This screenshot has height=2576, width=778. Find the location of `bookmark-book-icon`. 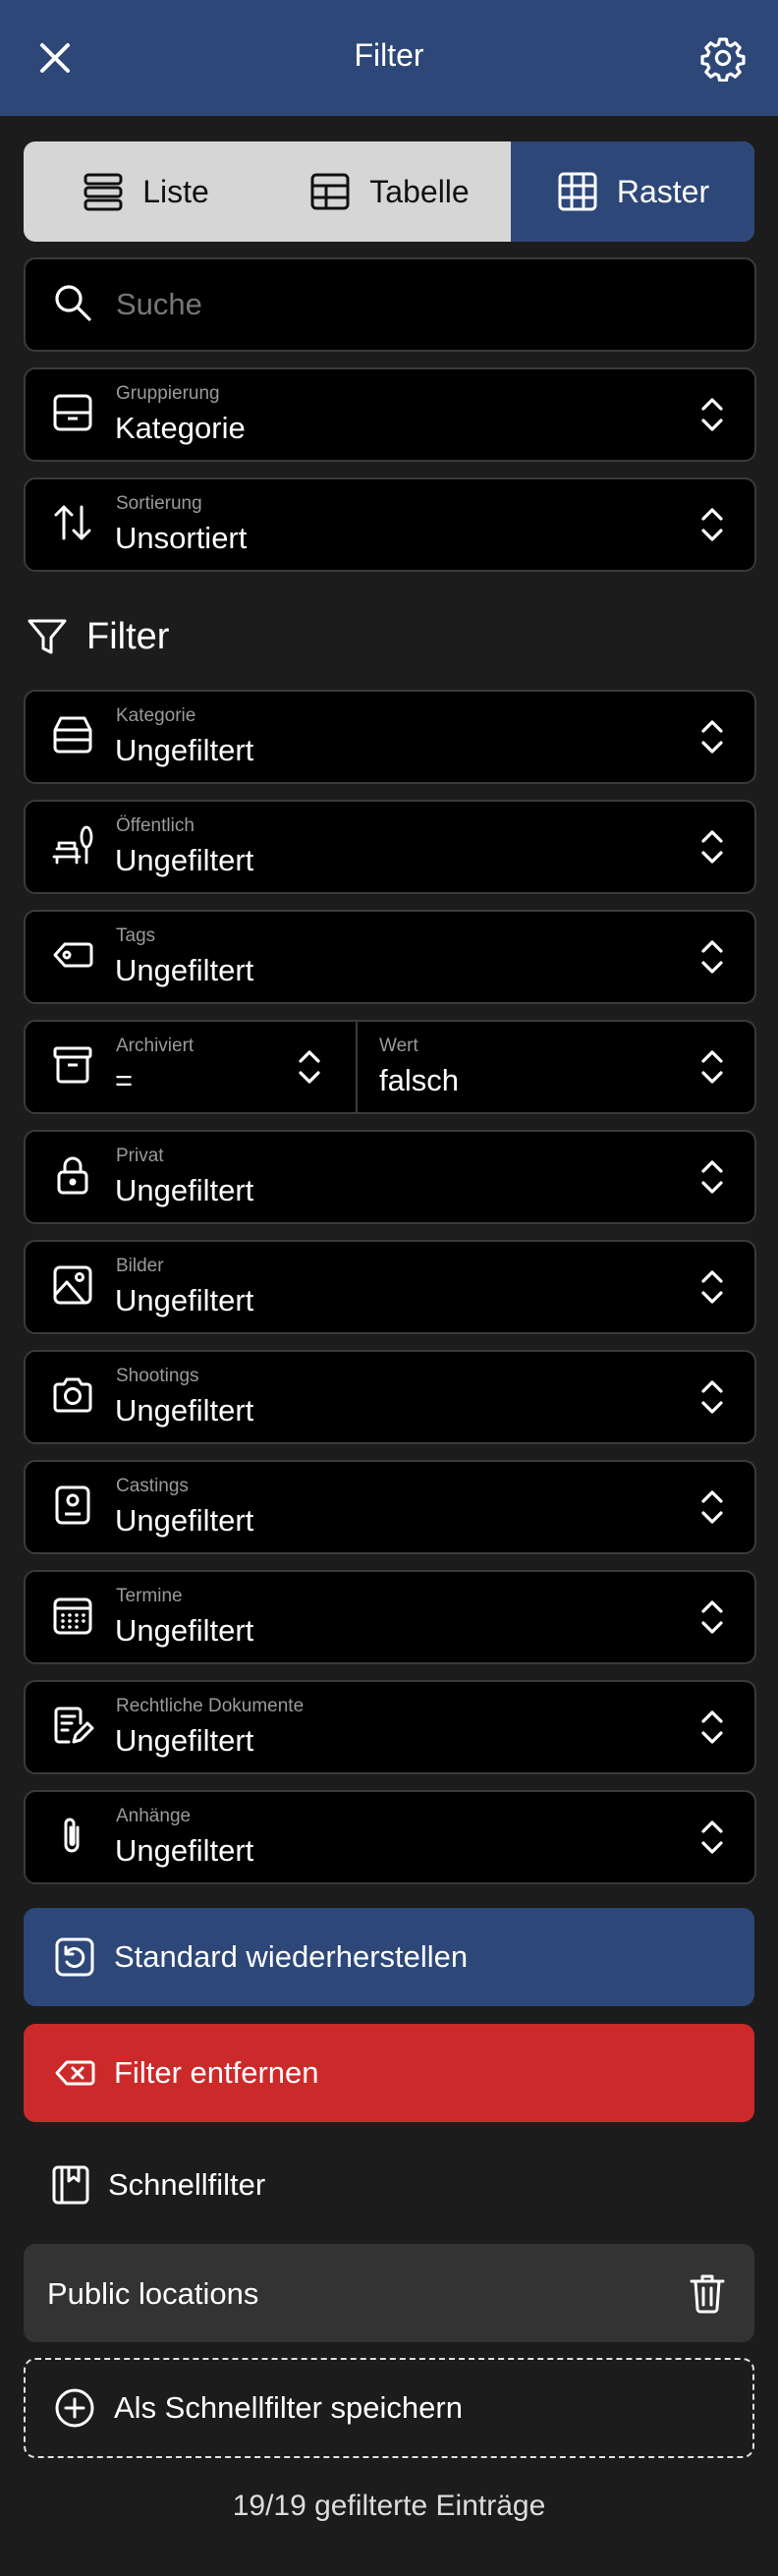

bookmark-book-icon is located at coordinates (71, 2185).